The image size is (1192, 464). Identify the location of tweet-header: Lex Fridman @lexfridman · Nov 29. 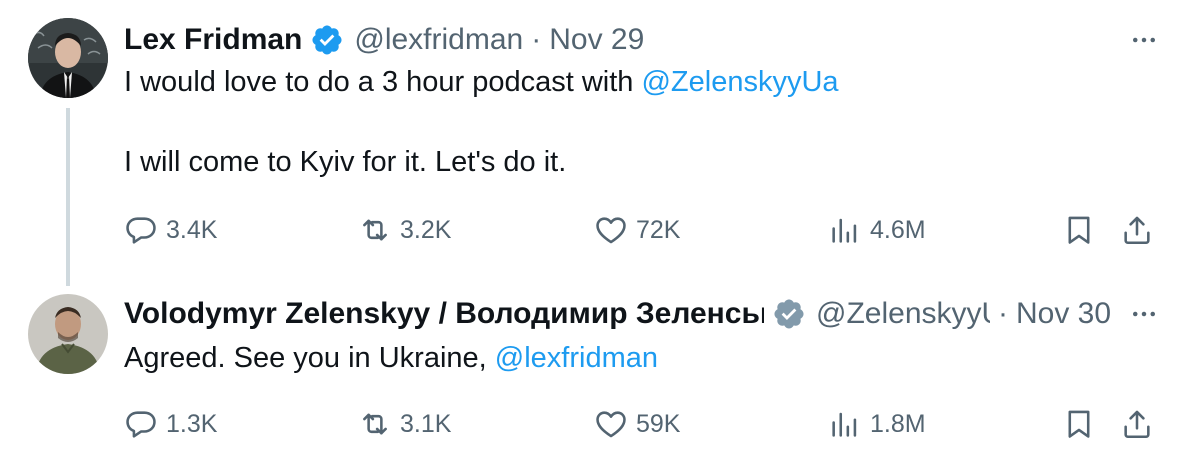
(628, 40).